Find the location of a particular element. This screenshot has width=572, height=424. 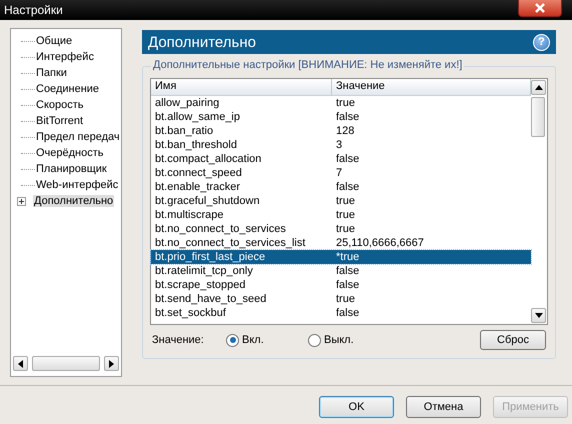

sidebar-item: Дополнительно is located at coordinates (73, 201).